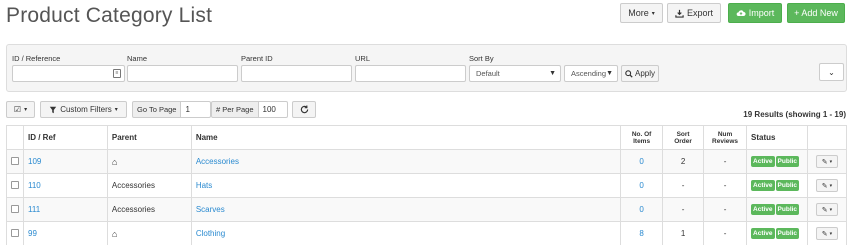  What do you see at coordinates (117, 73) in the screenshot?
I see `list-icon: ≡` at bounding box center [117, 73].